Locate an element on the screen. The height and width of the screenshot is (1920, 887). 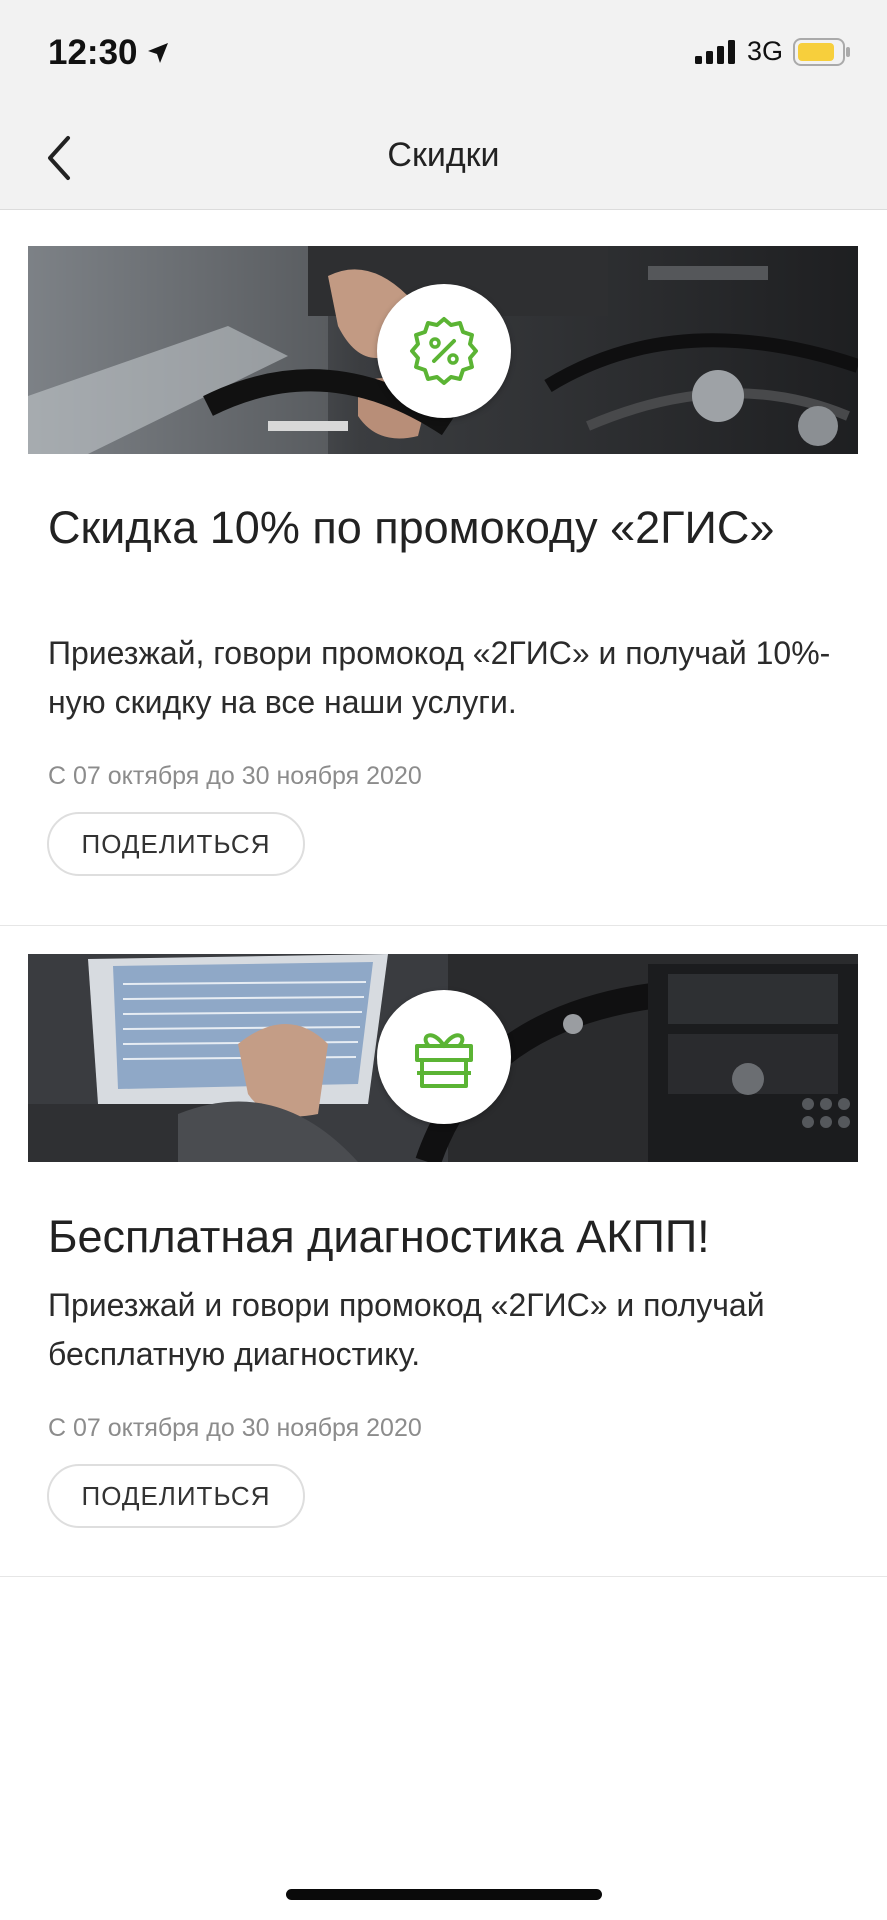
signal-icon is located at coordinates (714, 51).